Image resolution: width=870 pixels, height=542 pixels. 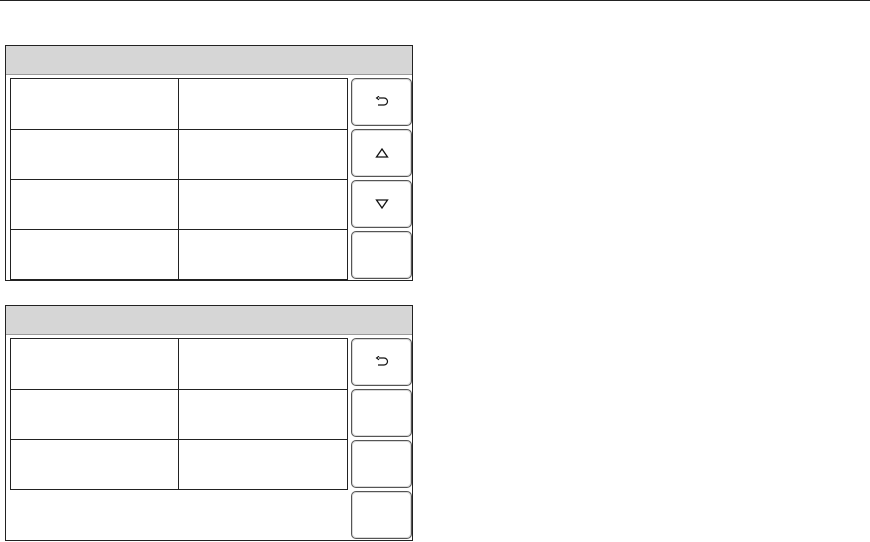 I want to click on triangle-up-icon, so click(x=381, y=153).